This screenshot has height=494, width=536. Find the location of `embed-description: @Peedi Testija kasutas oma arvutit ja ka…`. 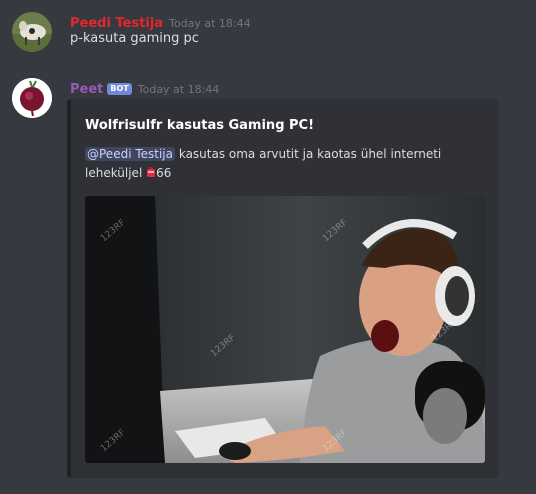

embed-description: @Peedi Testija kasutas oma arvutit ja ka… is located at coordinates (275, 164).